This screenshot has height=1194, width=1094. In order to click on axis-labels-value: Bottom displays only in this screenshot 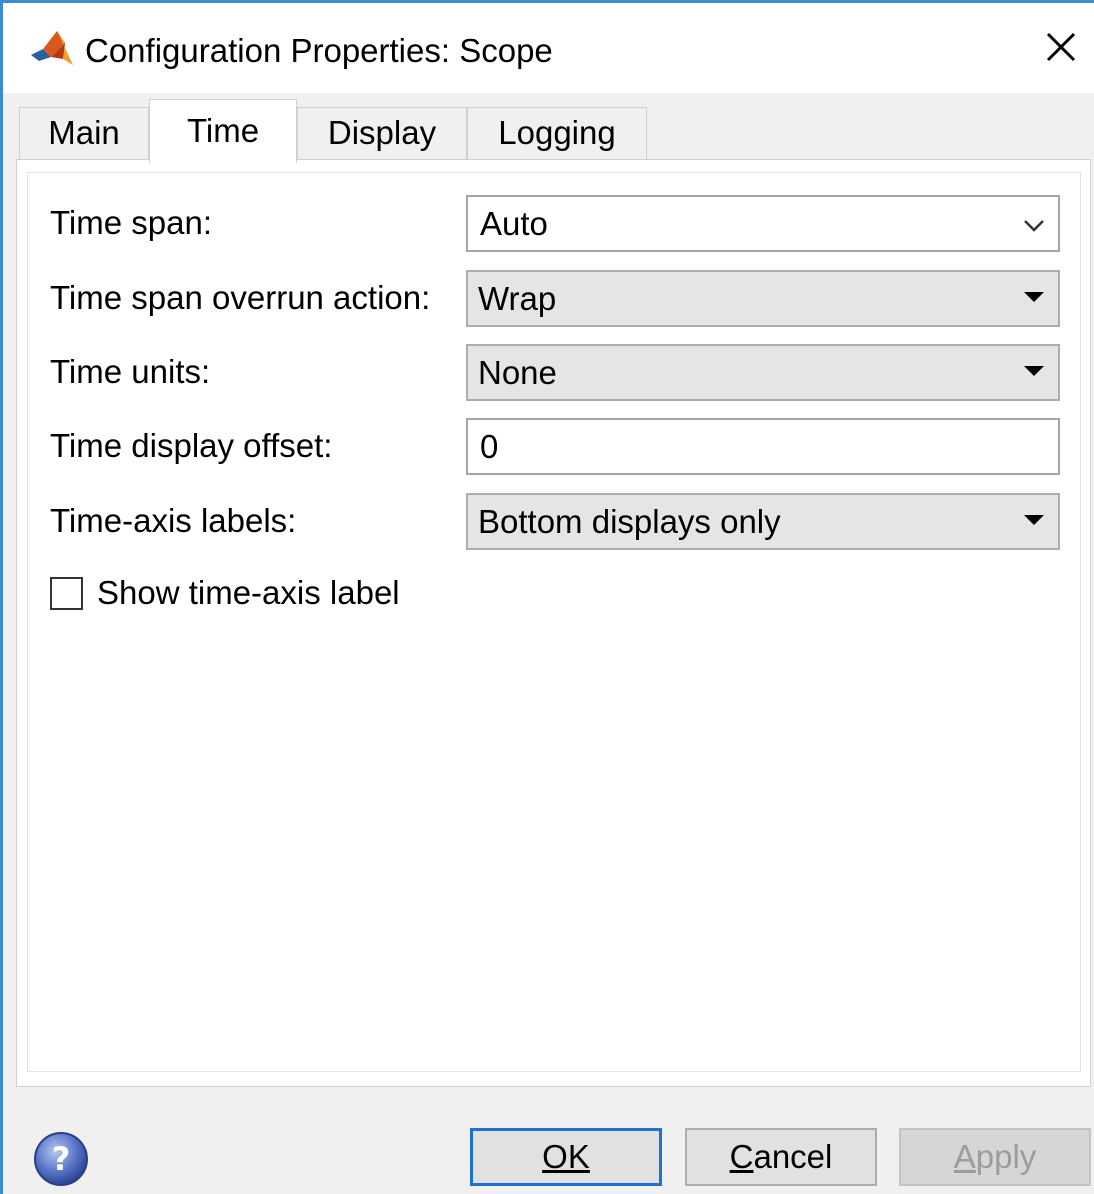, I will do `click(629, 521)`.